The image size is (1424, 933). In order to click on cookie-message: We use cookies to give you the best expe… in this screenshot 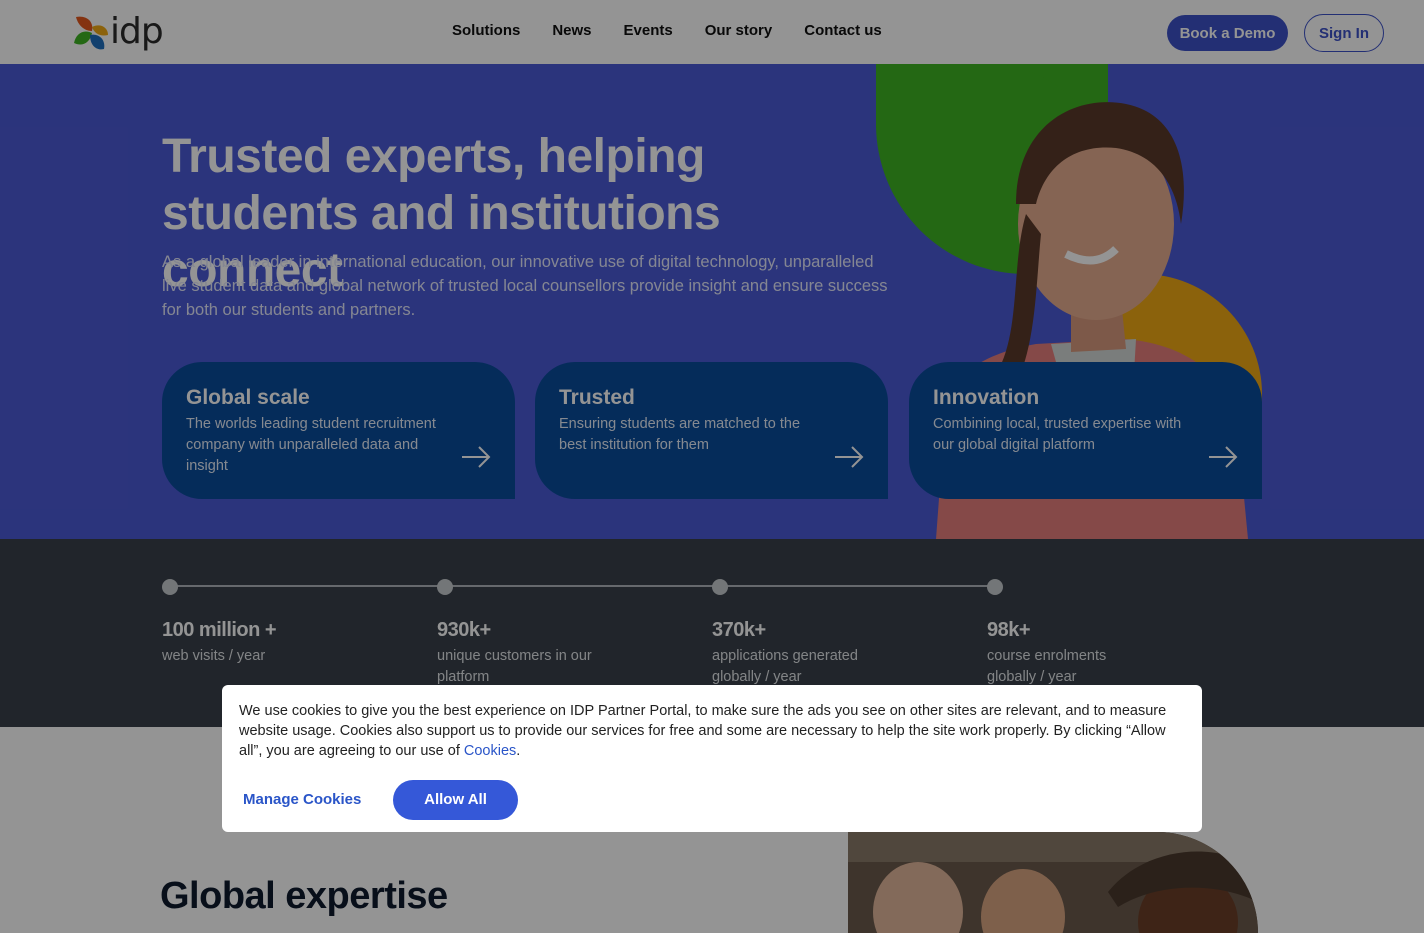, I will do `click(712, 731)`.